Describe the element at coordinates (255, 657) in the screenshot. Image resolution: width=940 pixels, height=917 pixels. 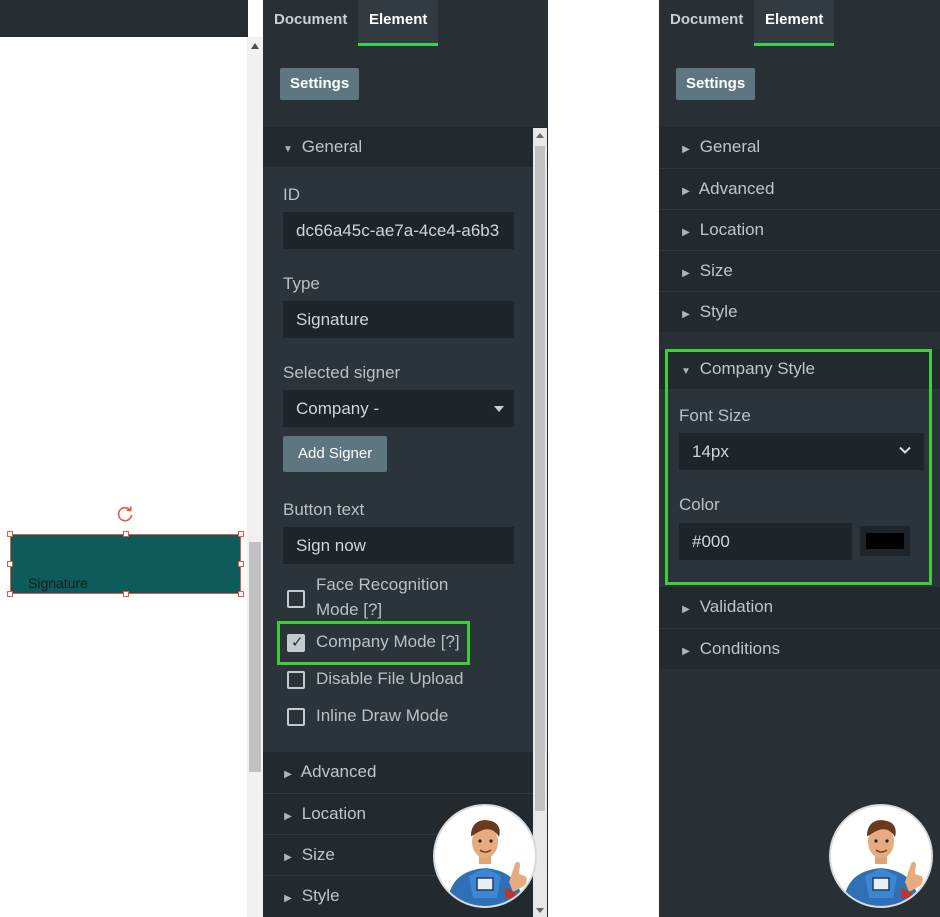
I see `canvas-scroll-thumb` at that location.